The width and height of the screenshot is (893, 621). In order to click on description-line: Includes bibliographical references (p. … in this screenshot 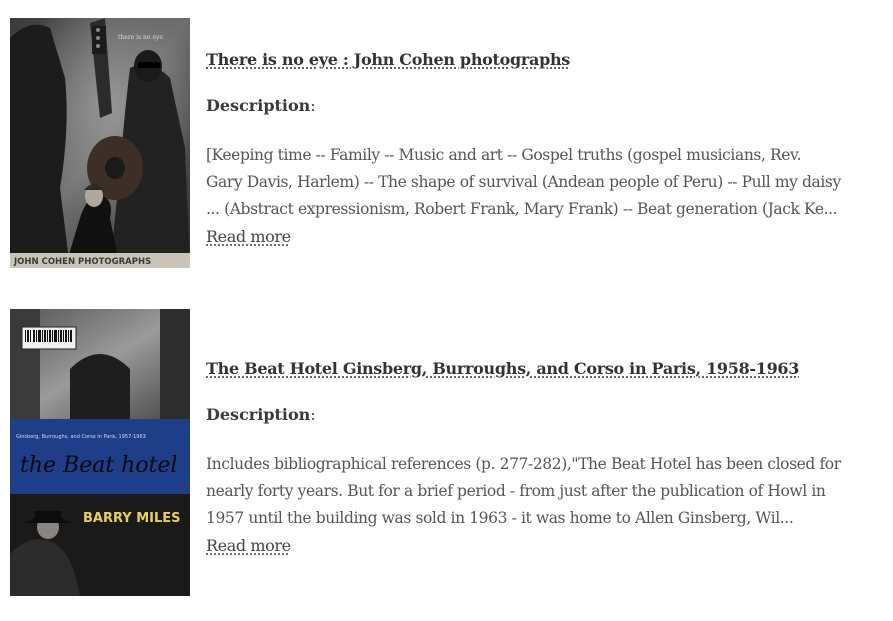, I will do `click(523, 464)`.